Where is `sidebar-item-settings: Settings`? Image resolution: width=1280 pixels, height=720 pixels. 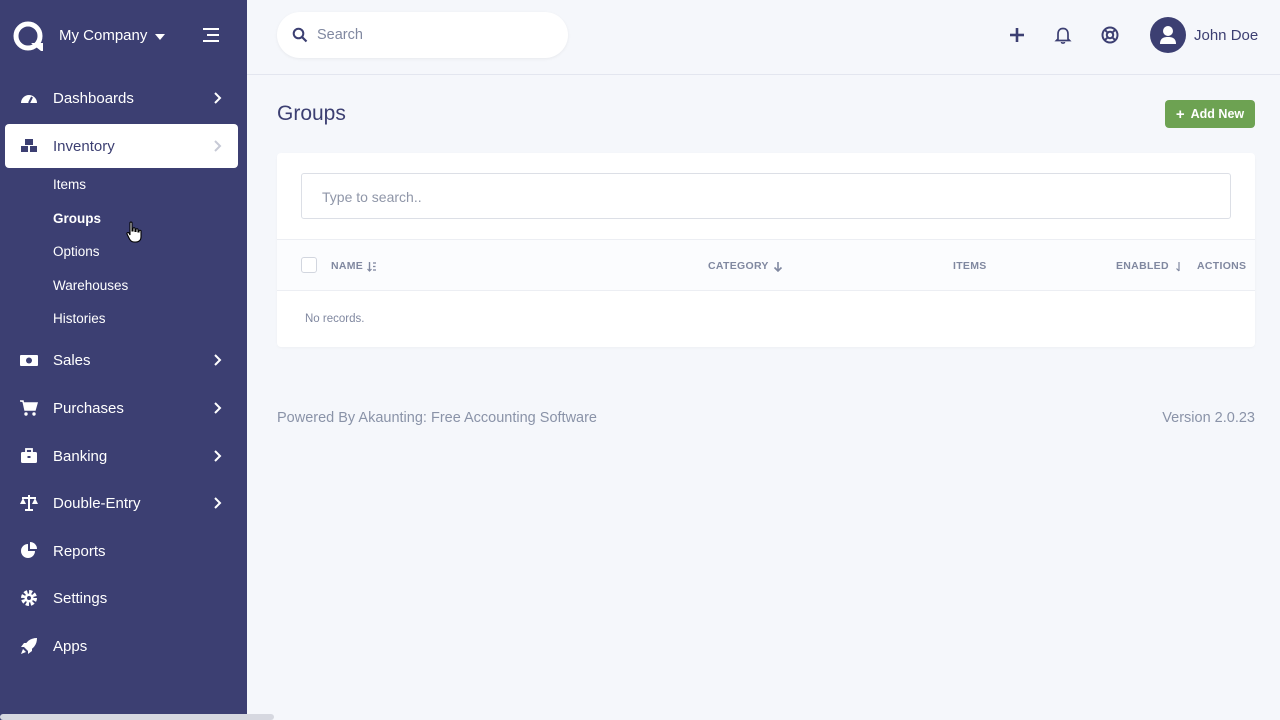
sidebar-item-settings: Settings is located at coordinates (121, 598).